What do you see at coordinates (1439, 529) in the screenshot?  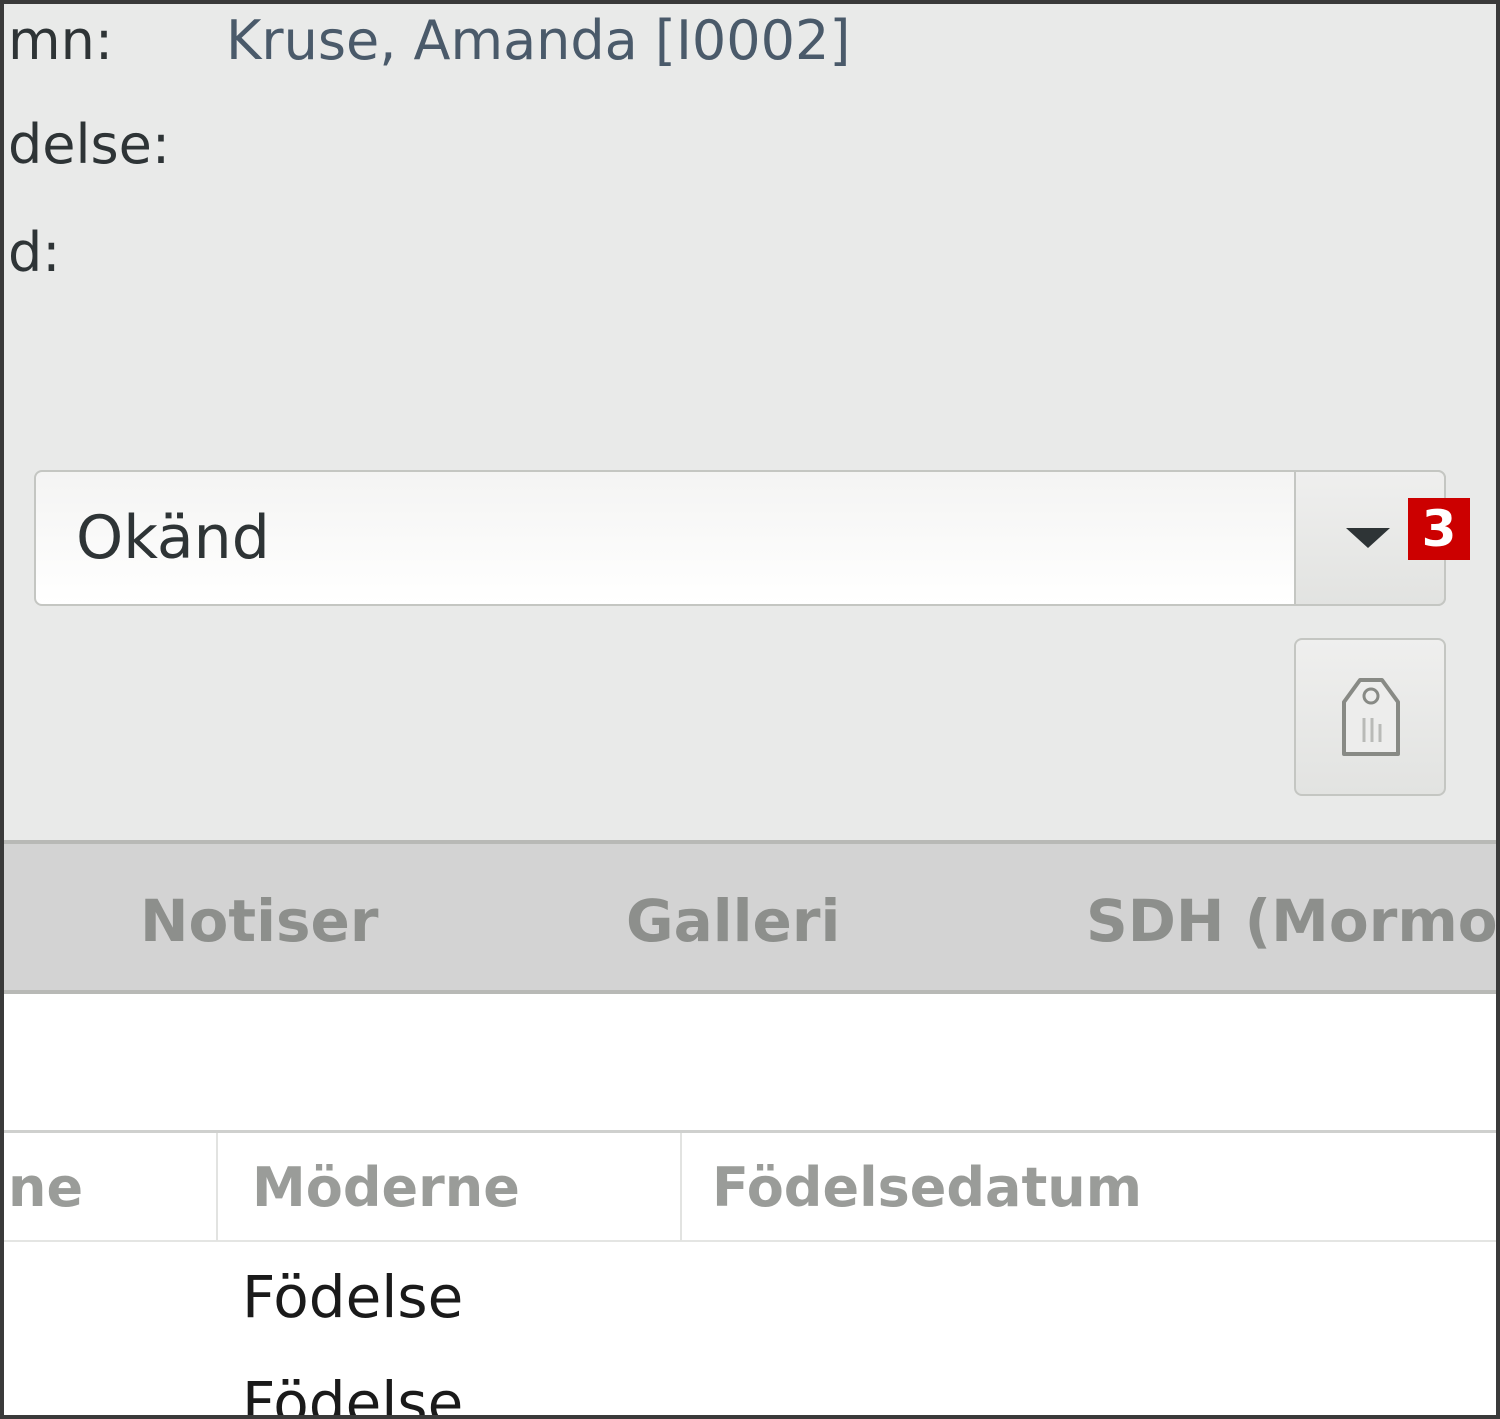 I see `shortcut-badge: 3` at bounding box center [1439, 529].